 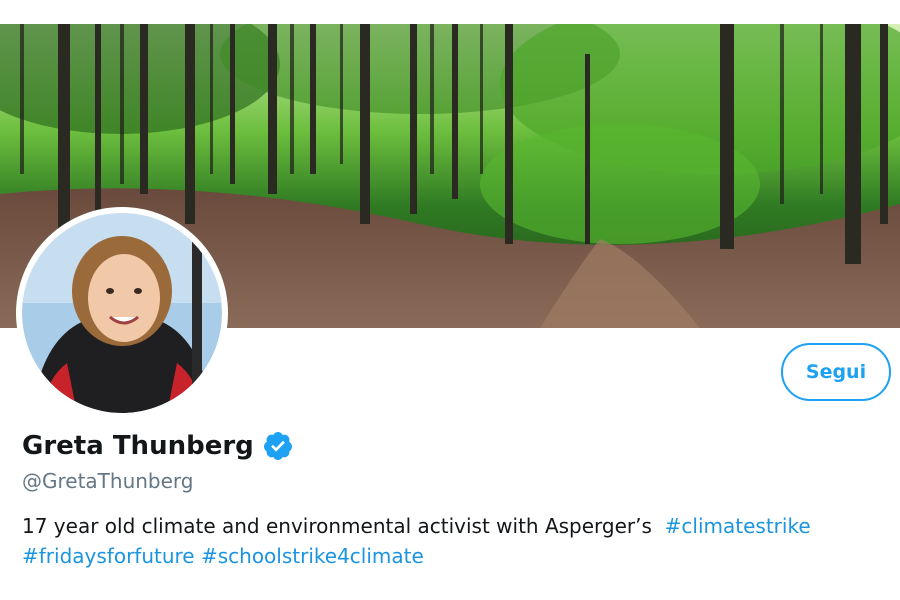 What do you see at coordinates (738, 526) in the screenshot?
I see `hashtag-link: #climatestrike` at bounding box center [738, 526].